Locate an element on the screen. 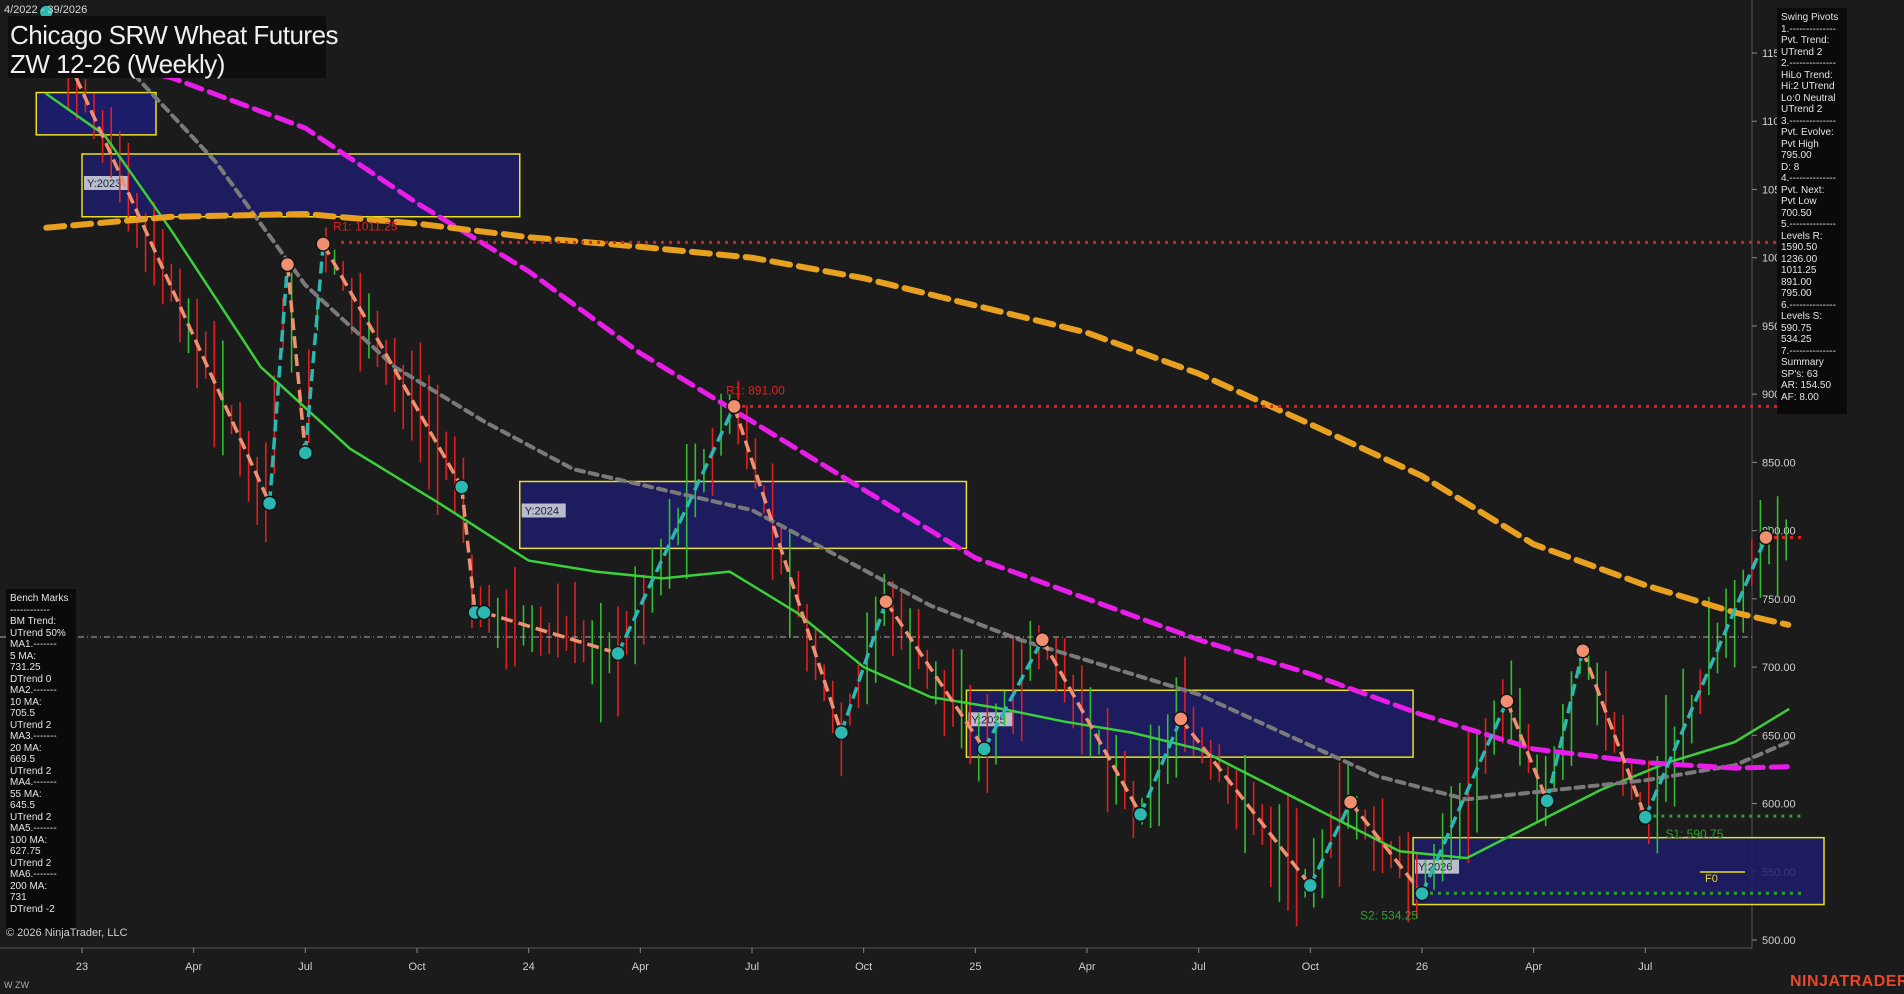  swing-pivots-line: Hi:2 UTrend is located at coordinates (1808, 86).